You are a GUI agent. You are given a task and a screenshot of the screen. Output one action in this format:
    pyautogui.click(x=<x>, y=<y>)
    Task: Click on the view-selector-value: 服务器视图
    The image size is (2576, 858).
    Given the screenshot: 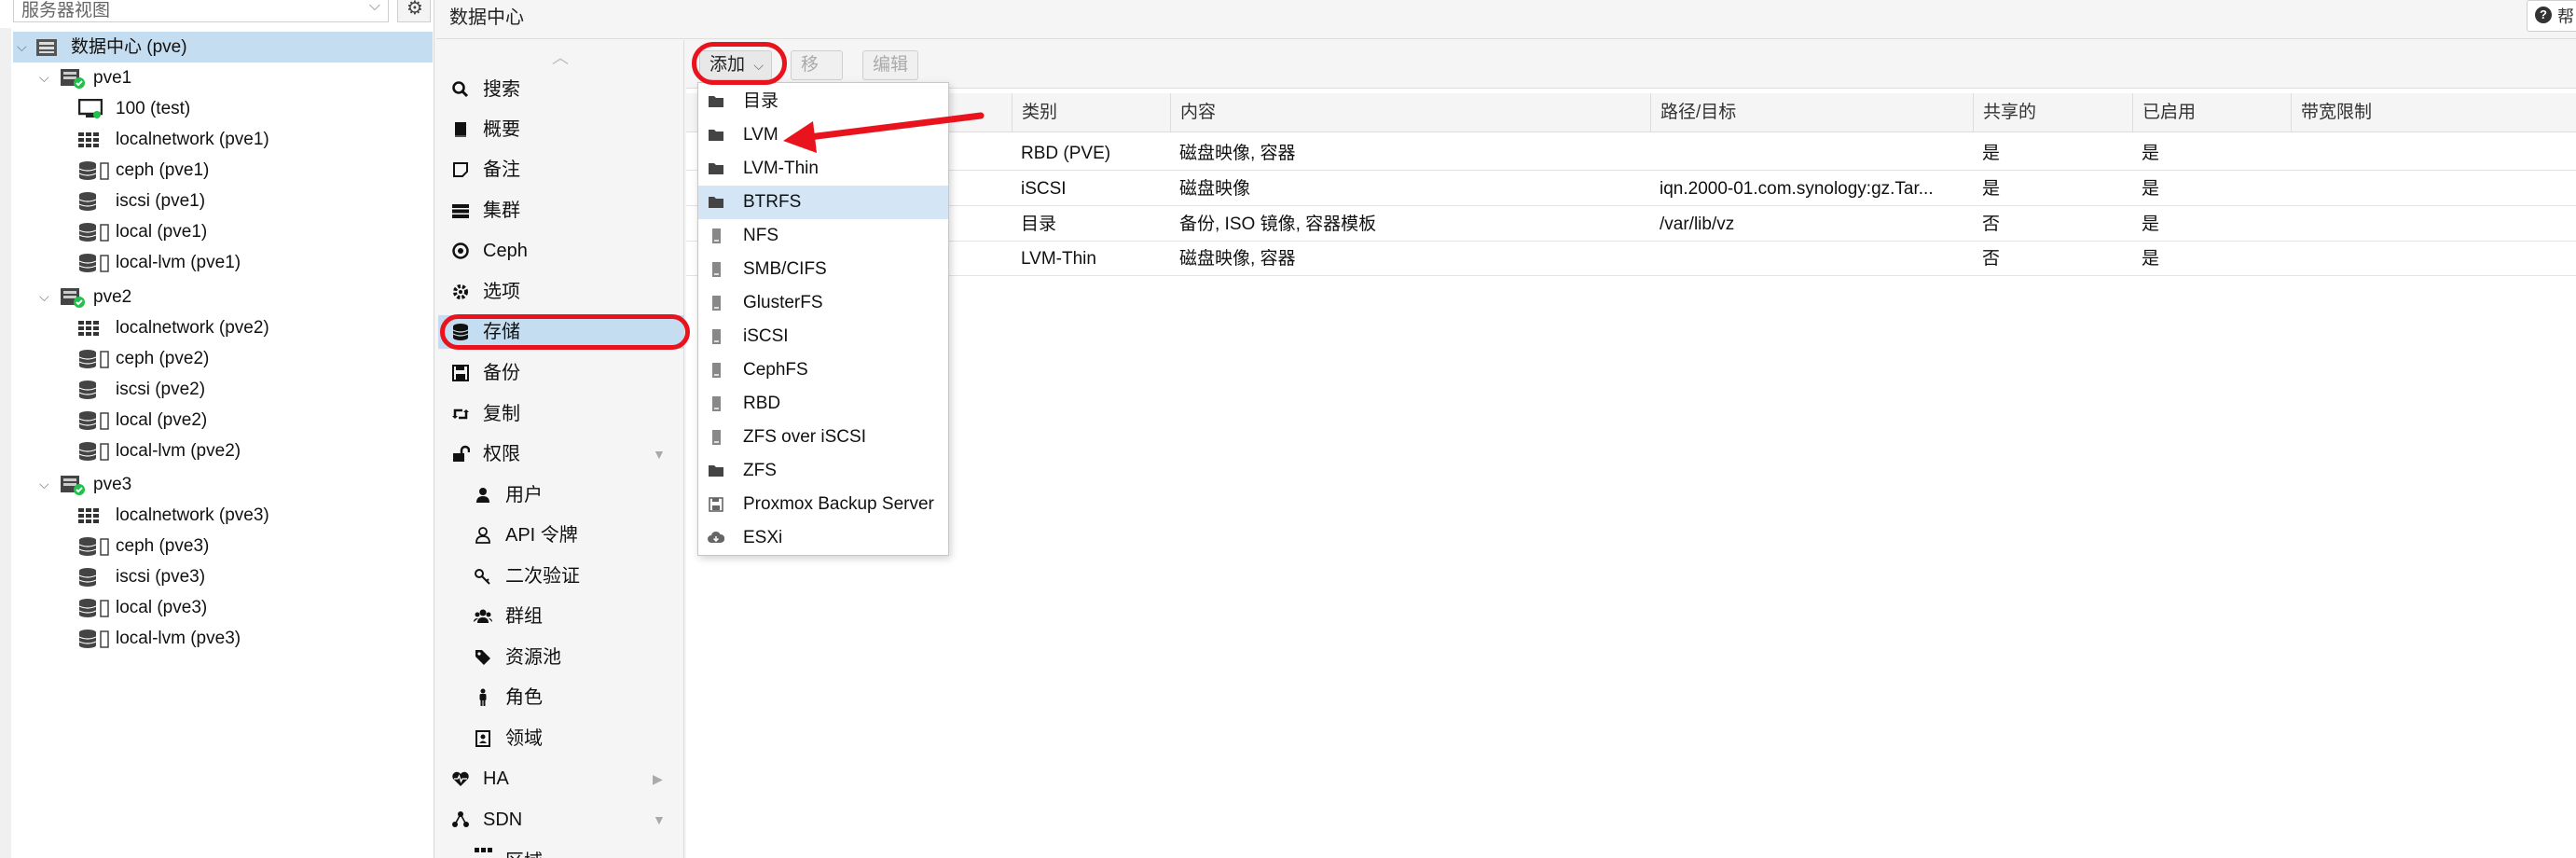 What is the action you would take?
    pyautogui.click(x=66, y=11)
    